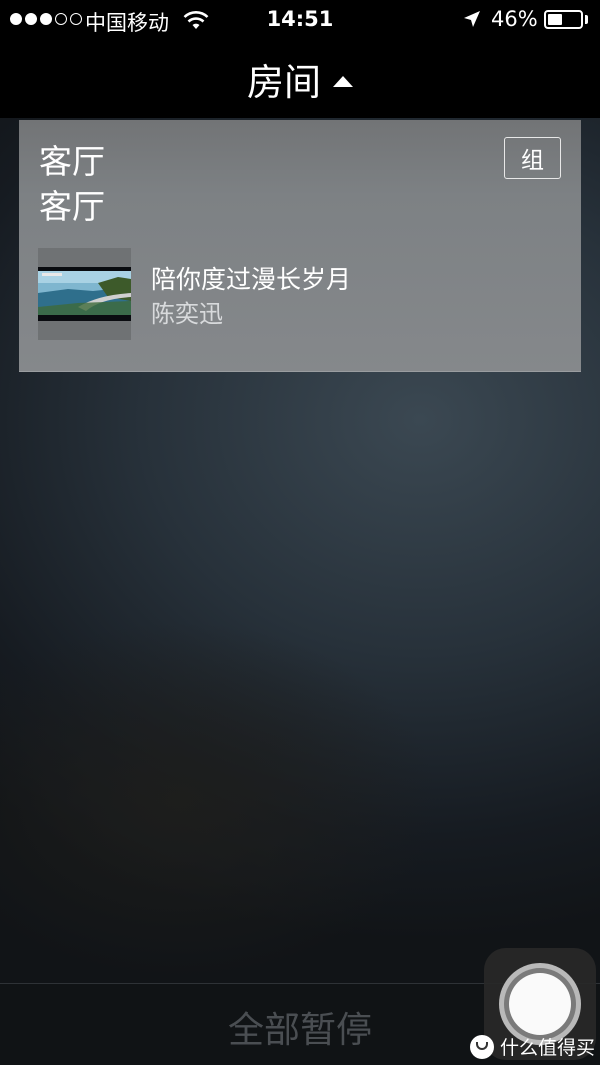  What do you see at coordinates (548, 1048) in the screenshot?
I see `watermark-text: 什么值得买` at bounding box center [548, 1048].